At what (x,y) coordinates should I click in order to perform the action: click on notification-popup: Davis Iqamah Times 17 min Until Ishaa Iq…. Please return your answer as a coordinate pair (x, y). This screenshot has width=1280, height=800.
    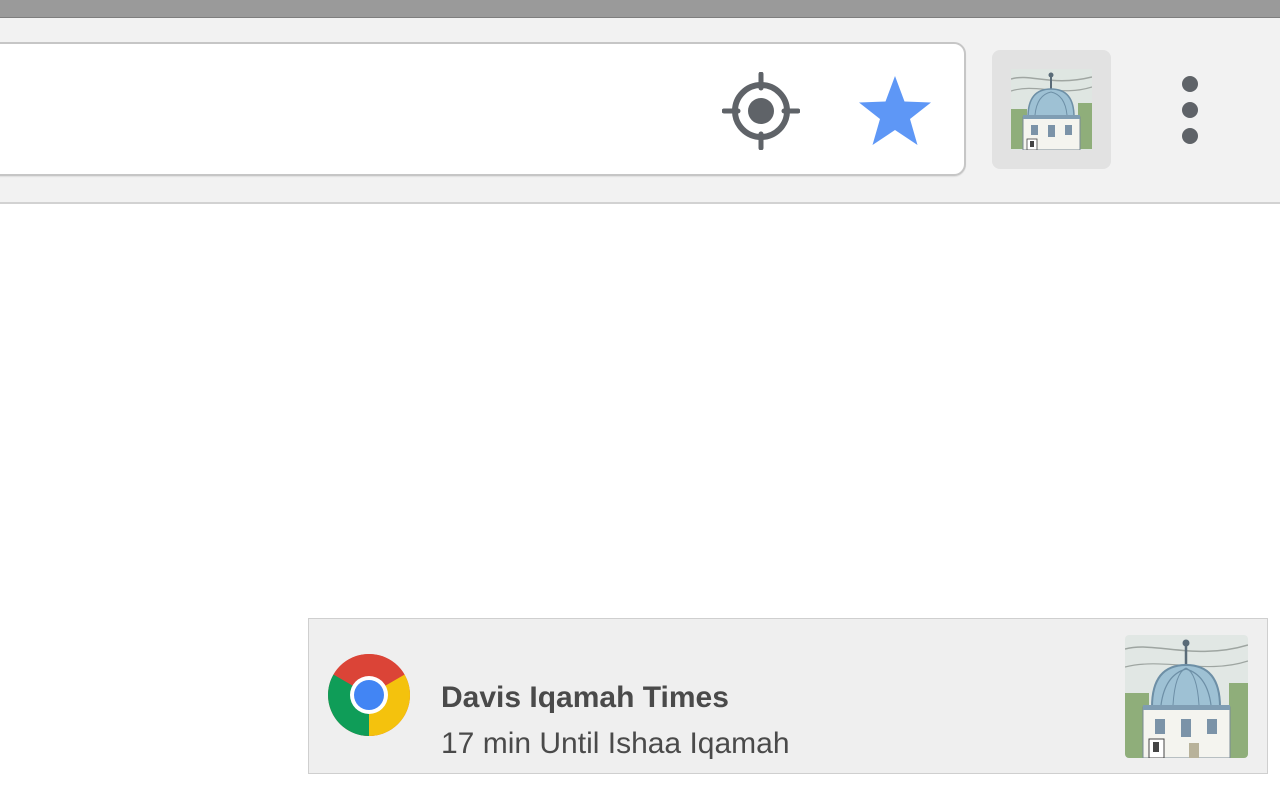
    Looking at the image, I should click on (788, 696).